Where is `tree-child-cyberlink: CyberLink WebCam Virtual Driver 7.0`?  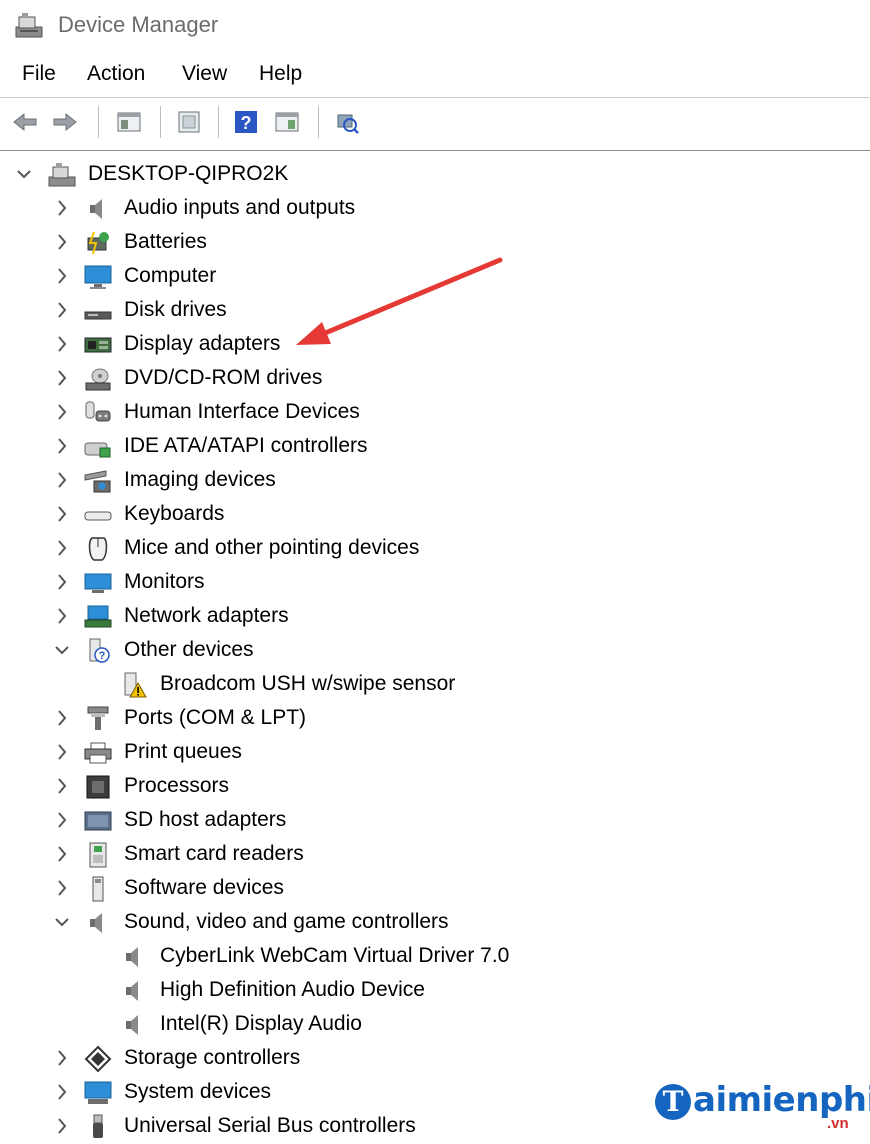
tree-child-cyberlink: CyberLink WebCam Virtual Driver 7.0 is located at coordinates (350, 957).